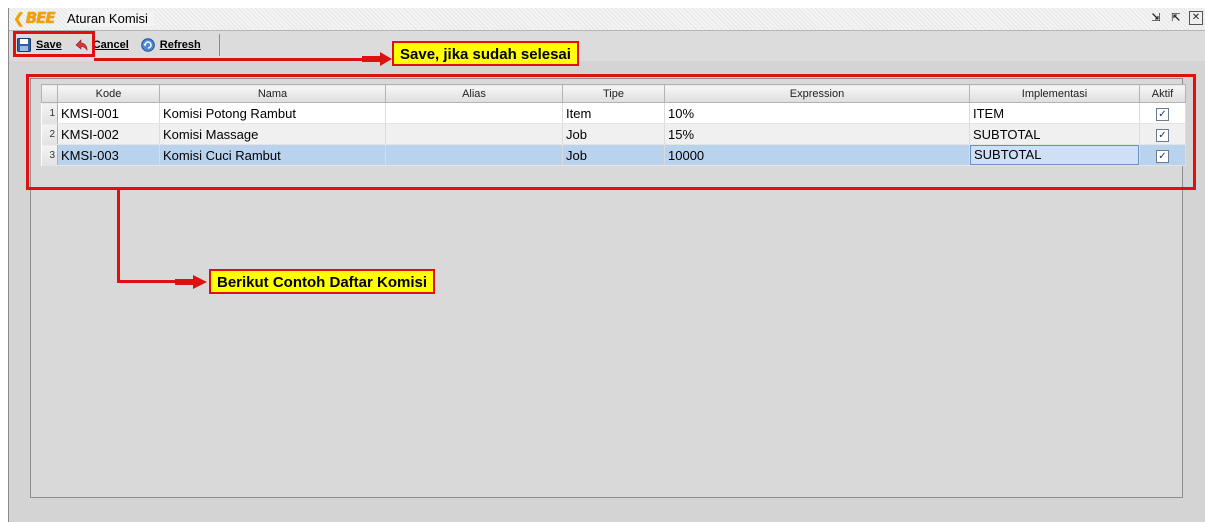 The image size is (1205, 522). What do you see at coordinates (54, 44) in the screenshot?
I see `save-highlight-box` at bounding box center [54, 44].